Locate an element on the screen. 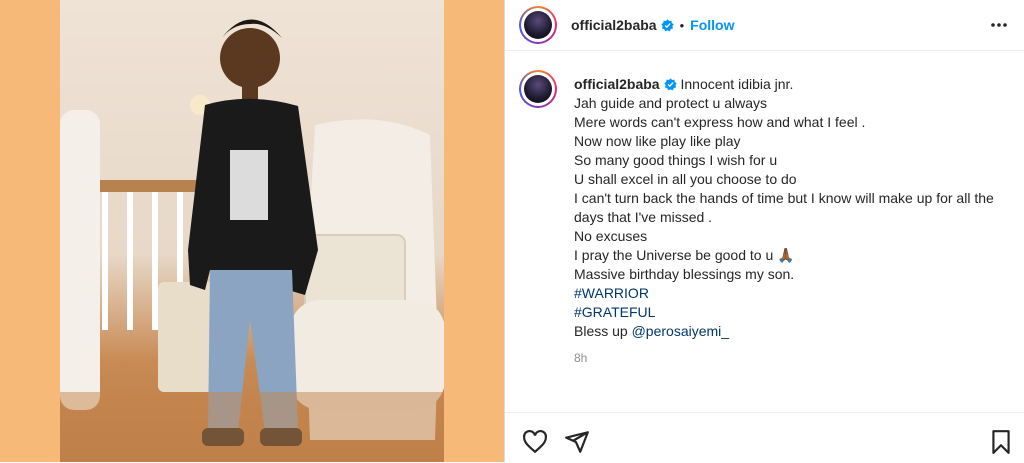 Image resolution: width=1024 pixels, height=463 pixels. mention-link: @perosaiyemi_ is located at coordinates (680, 331).